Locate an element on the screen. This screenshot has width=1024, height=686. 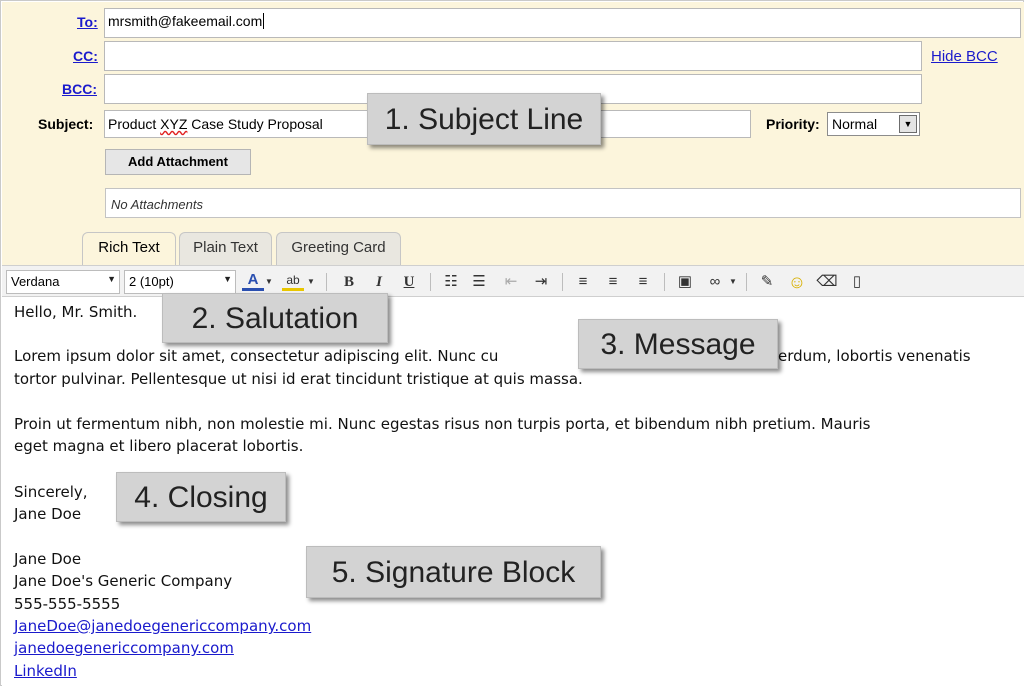
signature-name: Jane Doe is located at coordinates (48, 559).